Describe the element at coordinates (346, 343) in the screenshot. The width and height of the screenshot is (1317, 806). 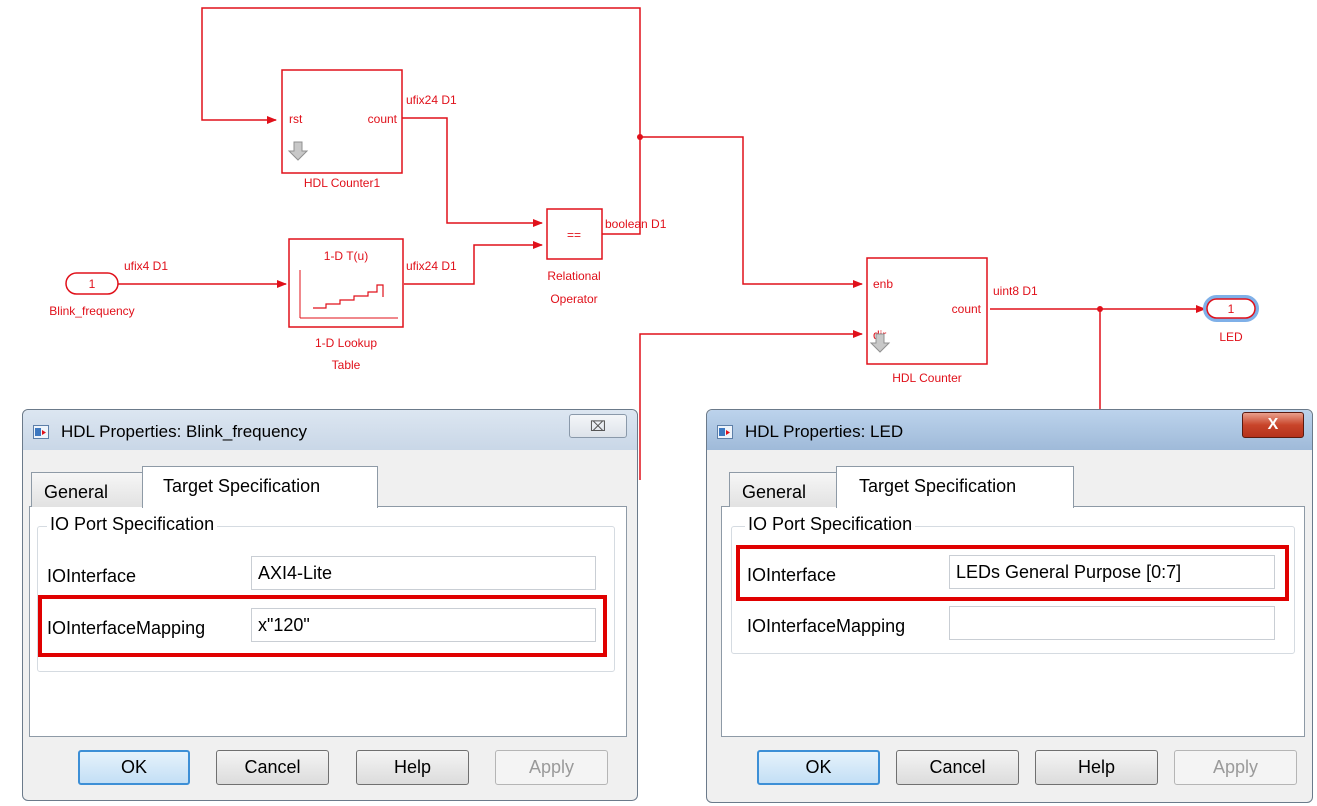
I see `block-name-lut-line1: 1-D Lookup` at that location.